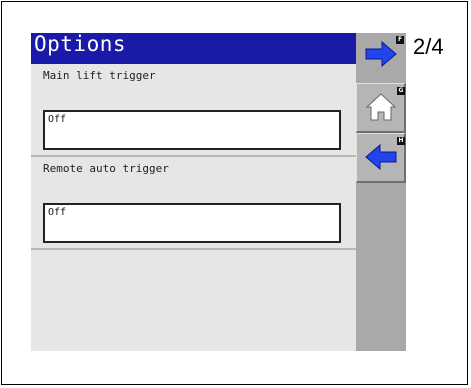 The image size is (471, 388). Describe the element at coordinates (381, 192) in the screenshot. I see `softkey-sidebar: F G H` at that location.